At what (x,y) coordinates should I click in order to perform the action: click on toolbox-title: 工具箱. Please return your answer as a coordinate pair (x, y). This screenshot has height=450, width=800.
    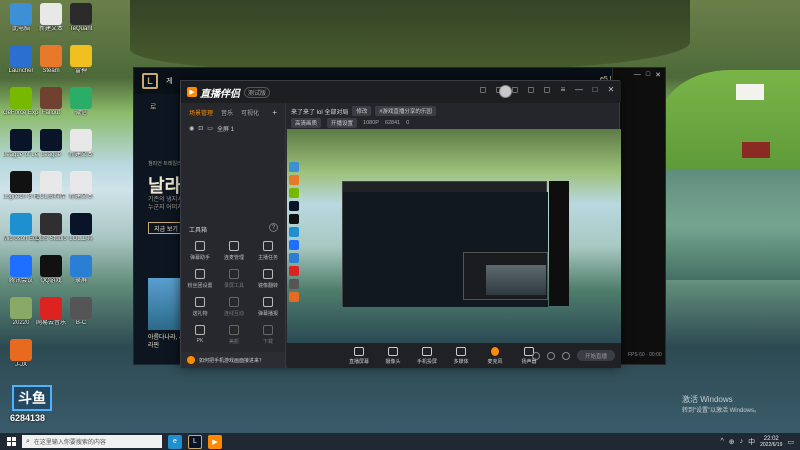
    Looking at the image, I should click on (198, 231).